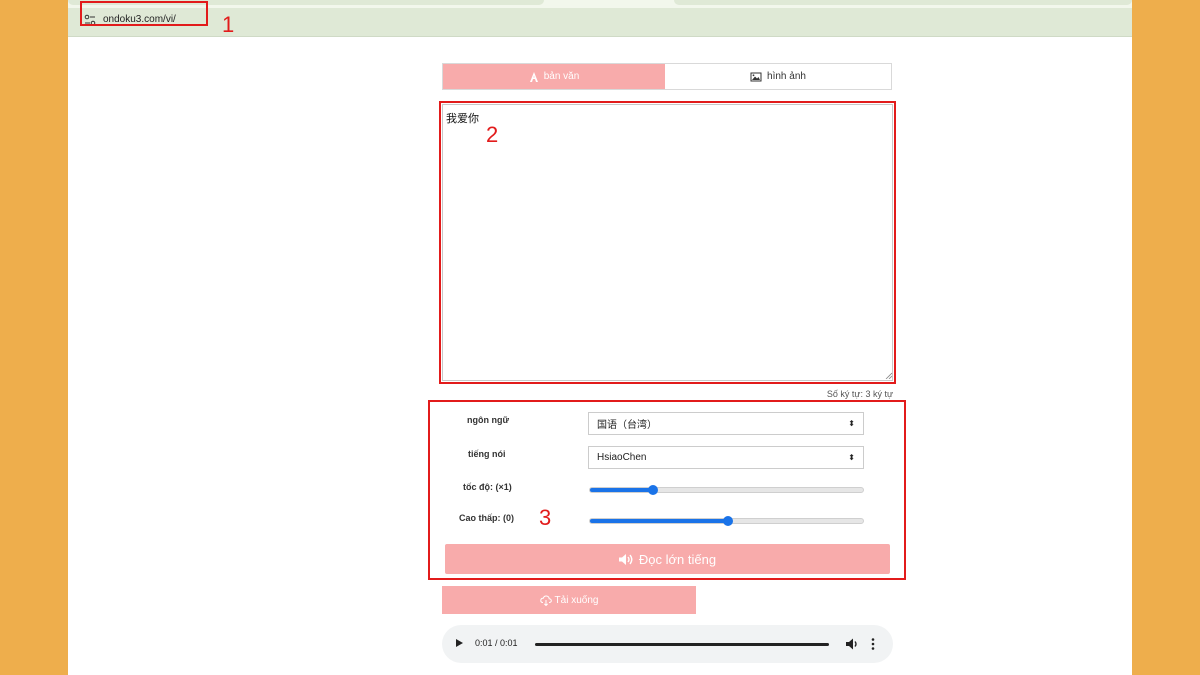 The height and width of the screenshot is (675, 1200). Describe the element at coordinates (228, 24) in the screenshot. I see `callout-1: 1` at that location.